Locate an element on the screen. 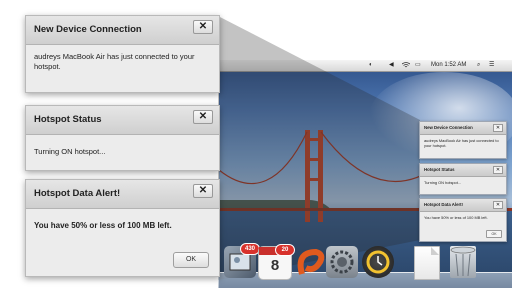 This screenshot has height=288, width=512. dock-item-time-machine is located at coordinates (378, 262).